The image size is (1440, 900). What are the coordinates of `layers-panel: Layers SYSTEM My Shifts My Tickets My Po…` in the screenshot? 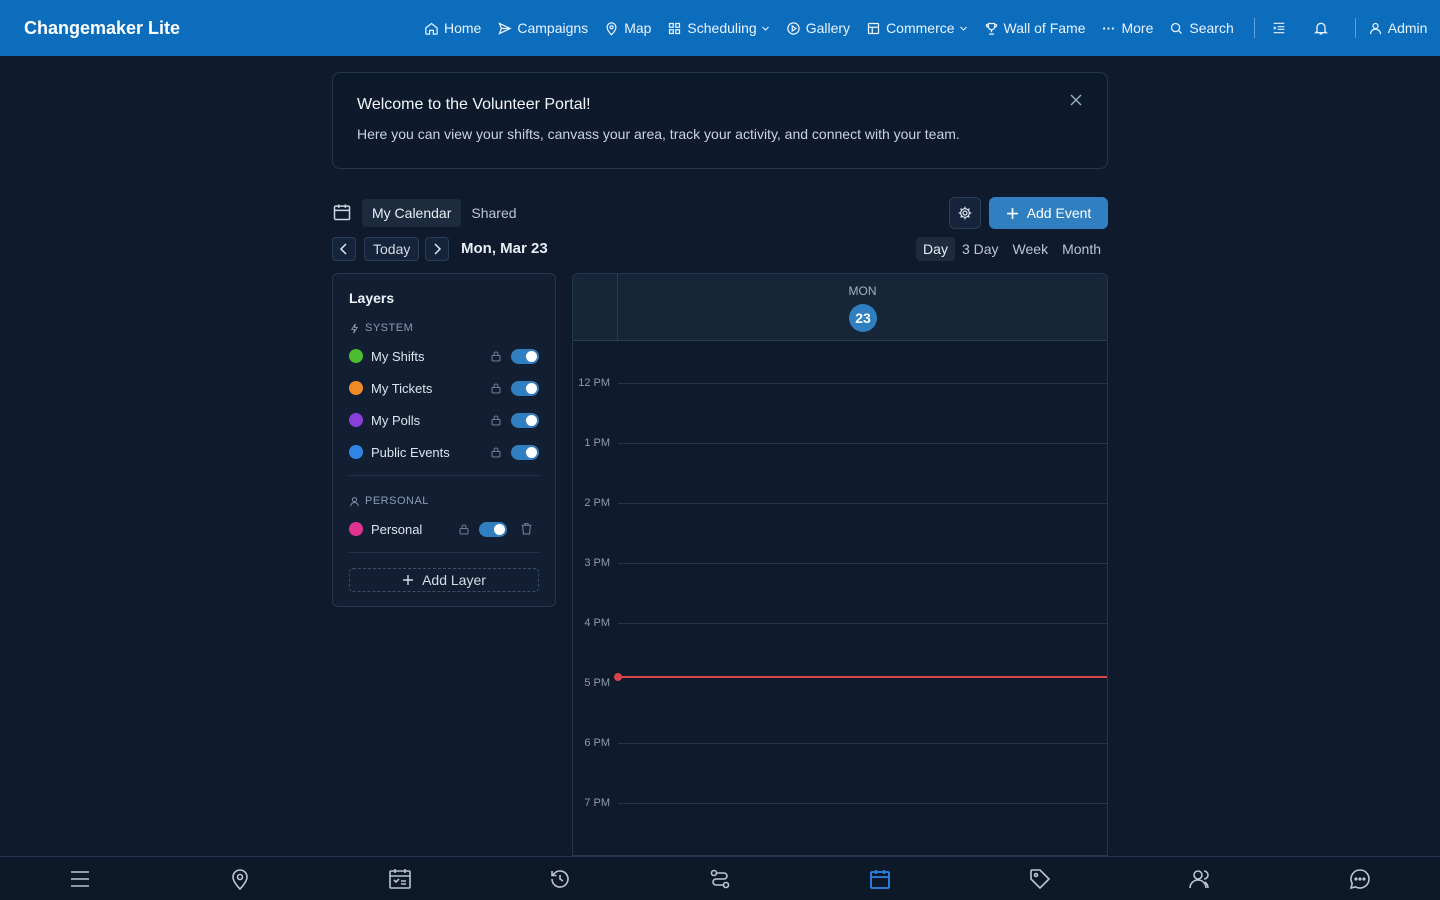 It's located at (444, 440).